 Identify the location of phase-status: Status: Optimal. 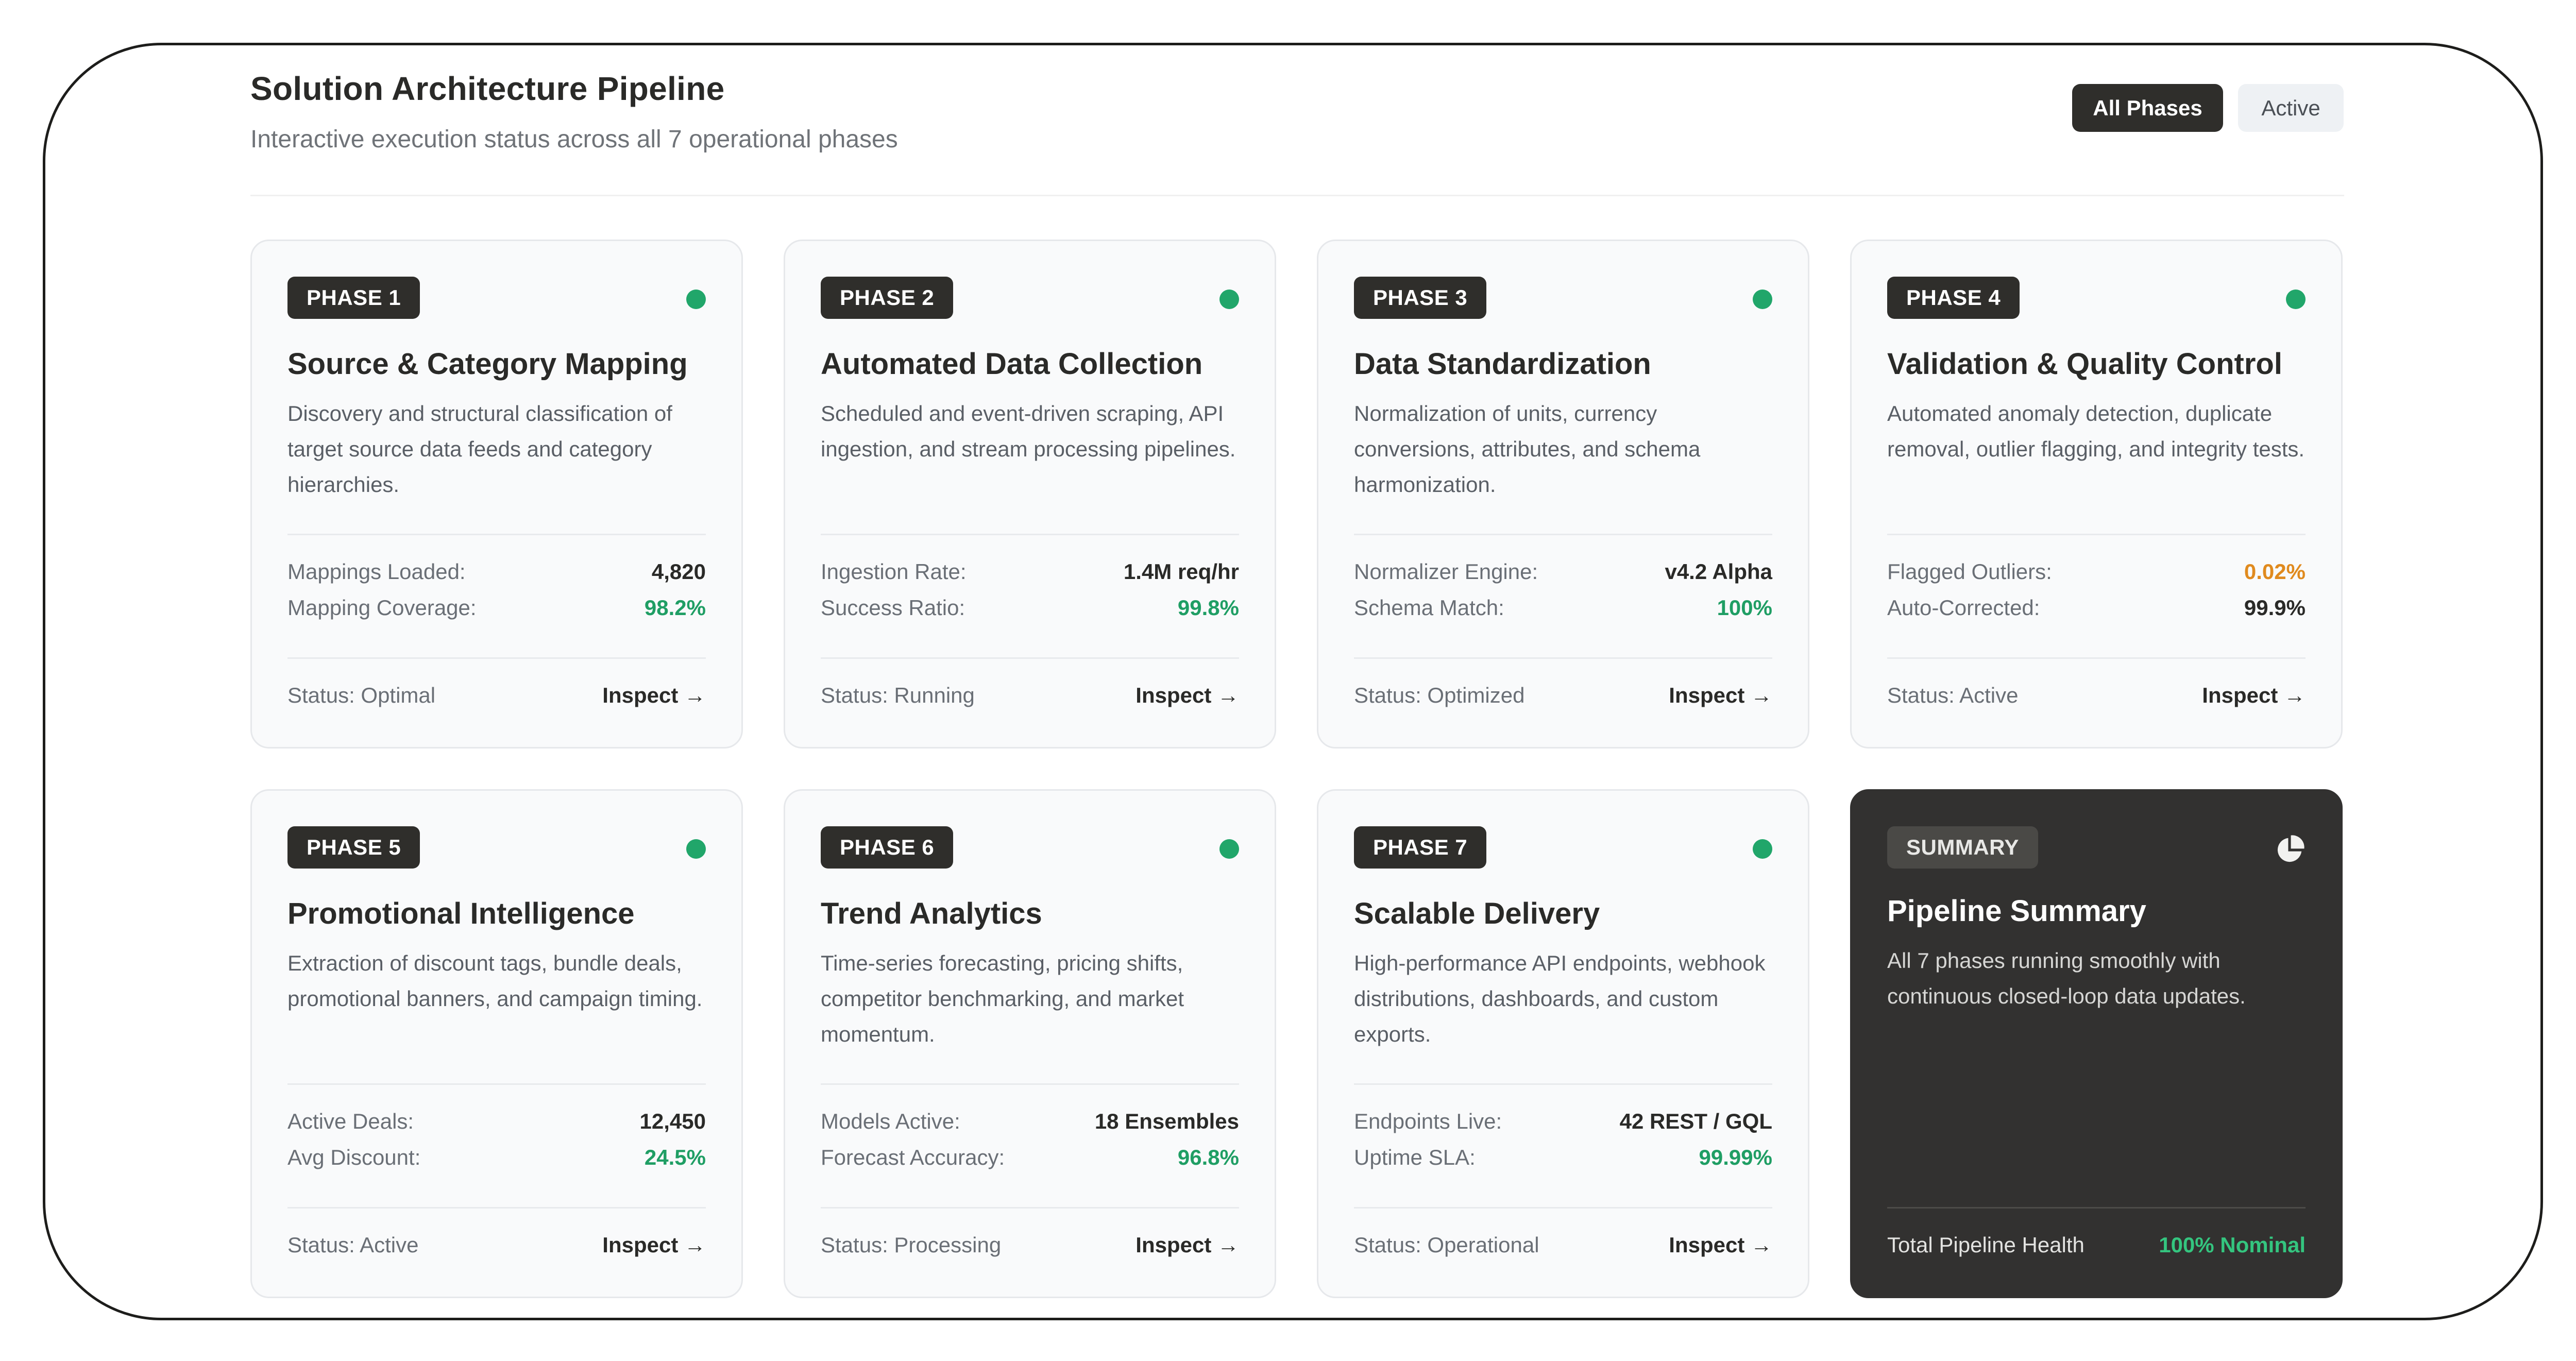
(361, 695).